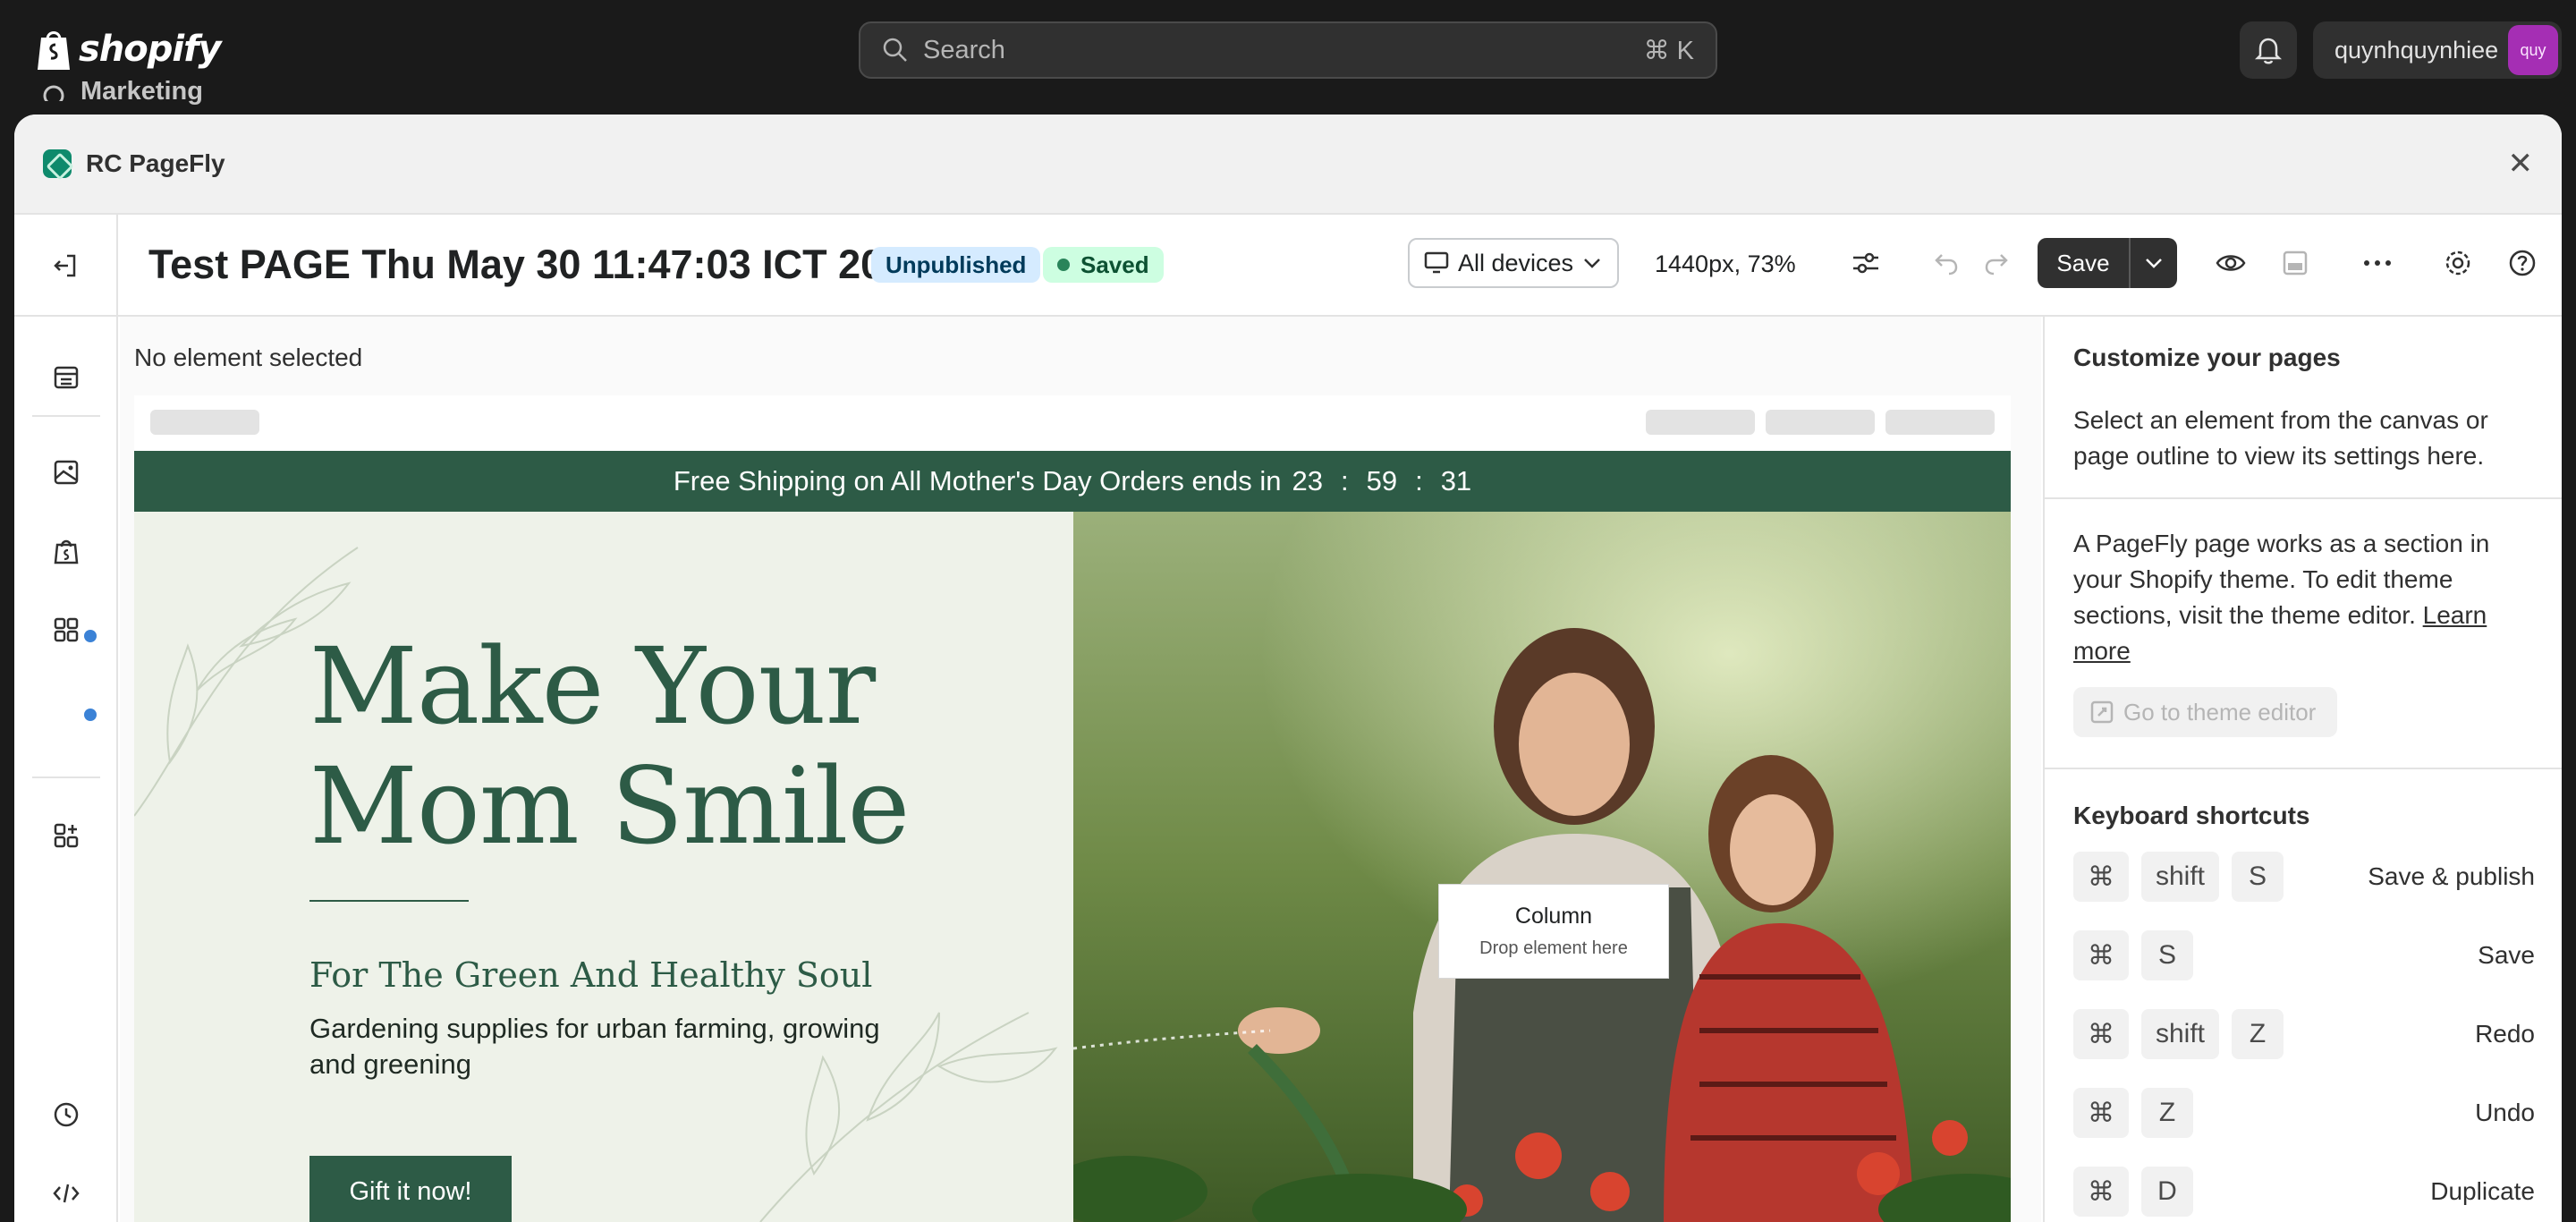 This screenshot has width=2576, height=1222. What do you see at coordinates (66, 777) in the screenshot?
I see `rail-divider` at bounding box center [66, 777].